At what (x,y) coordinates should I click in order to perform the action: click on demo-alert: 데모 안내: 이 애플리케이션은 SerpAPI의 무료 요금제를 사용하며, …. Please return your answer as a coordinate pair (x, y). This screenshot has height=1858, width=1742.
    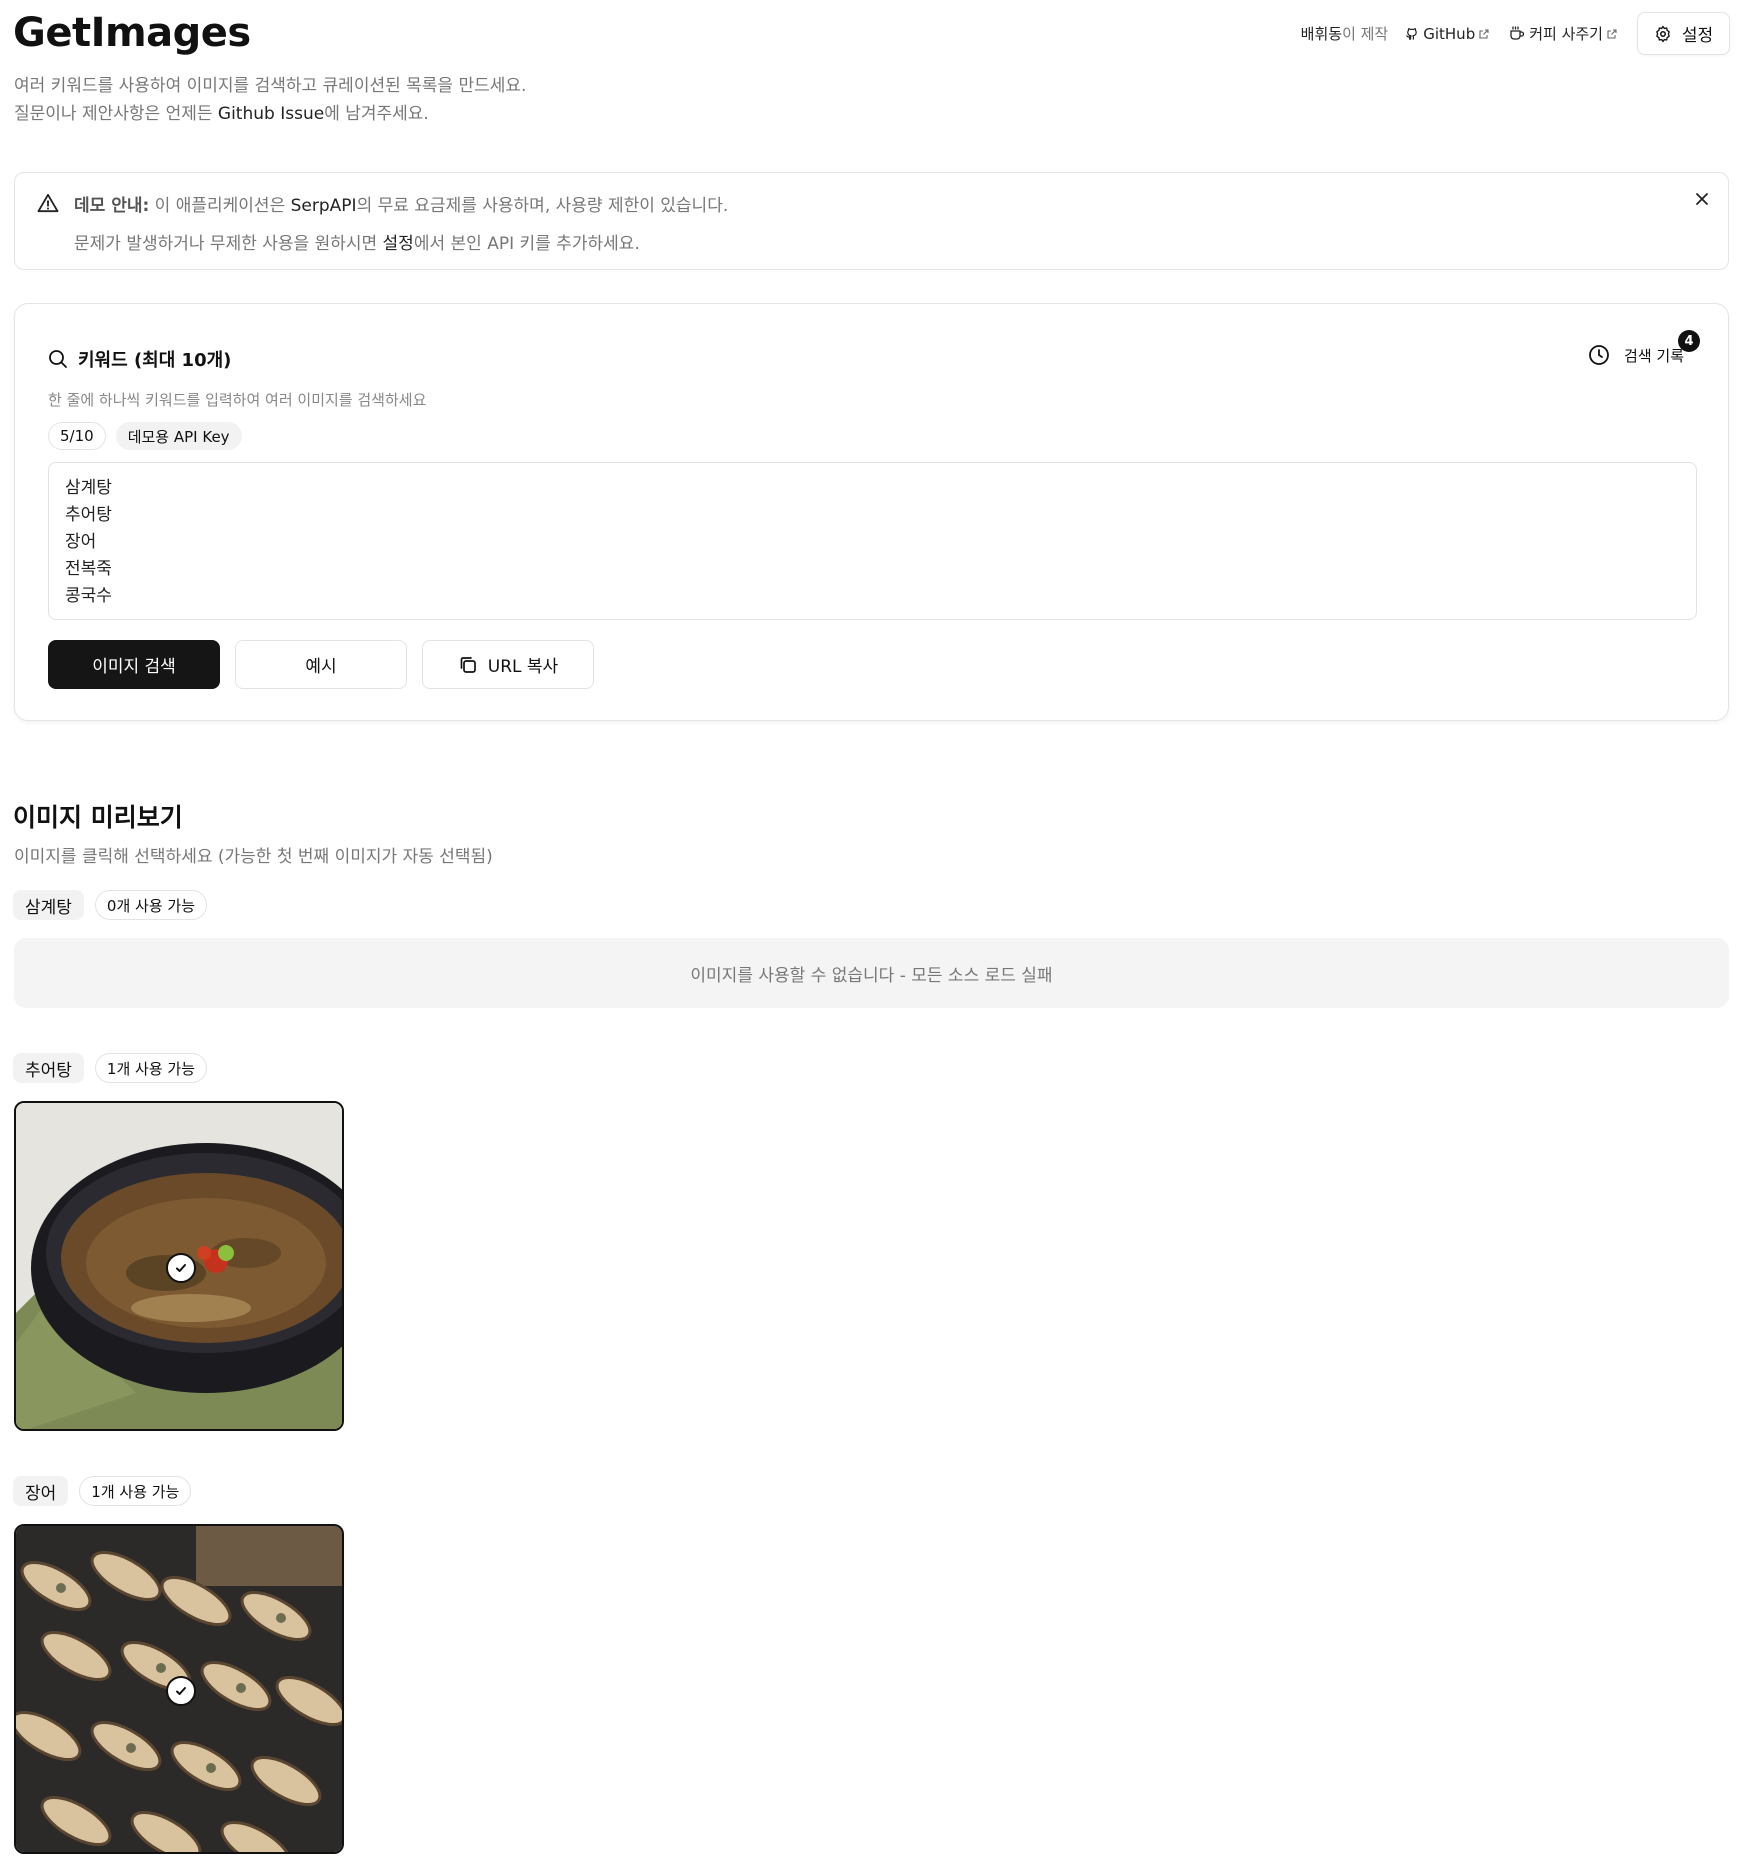
    Looking at the image, I should click on (871, 221).